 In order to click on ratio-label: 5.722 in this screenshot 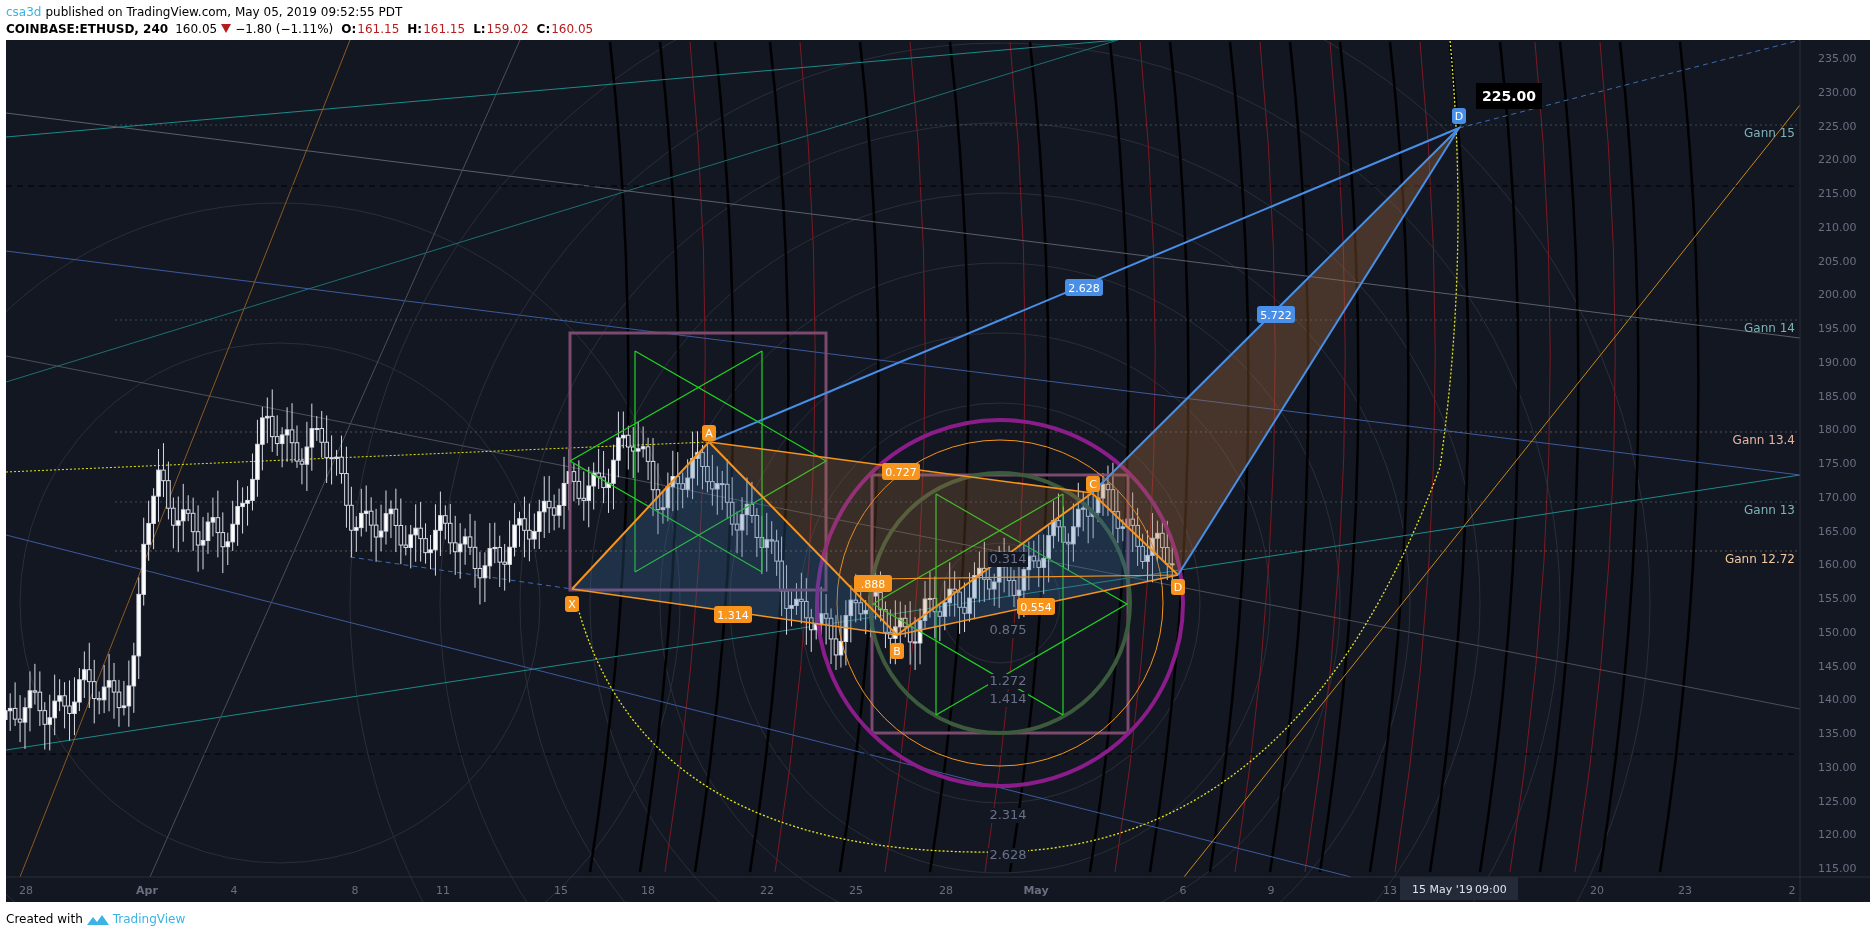, I will do `click(1276, 314)`.